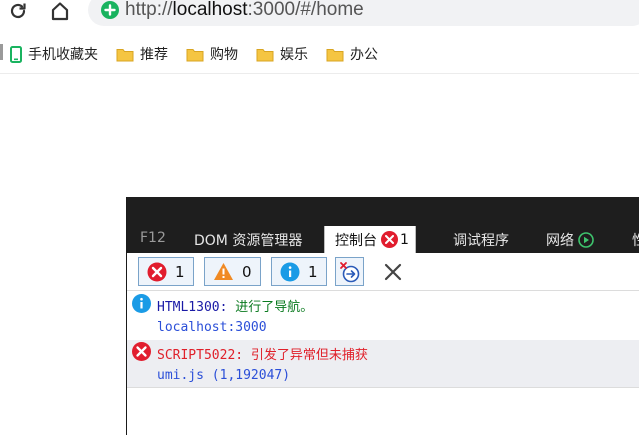 This screenshot has width=639, height=435. What do you see at coordinates (180, 271) in the screenshot?
I see `errors-count: 1` at bounding box center [180, 271].